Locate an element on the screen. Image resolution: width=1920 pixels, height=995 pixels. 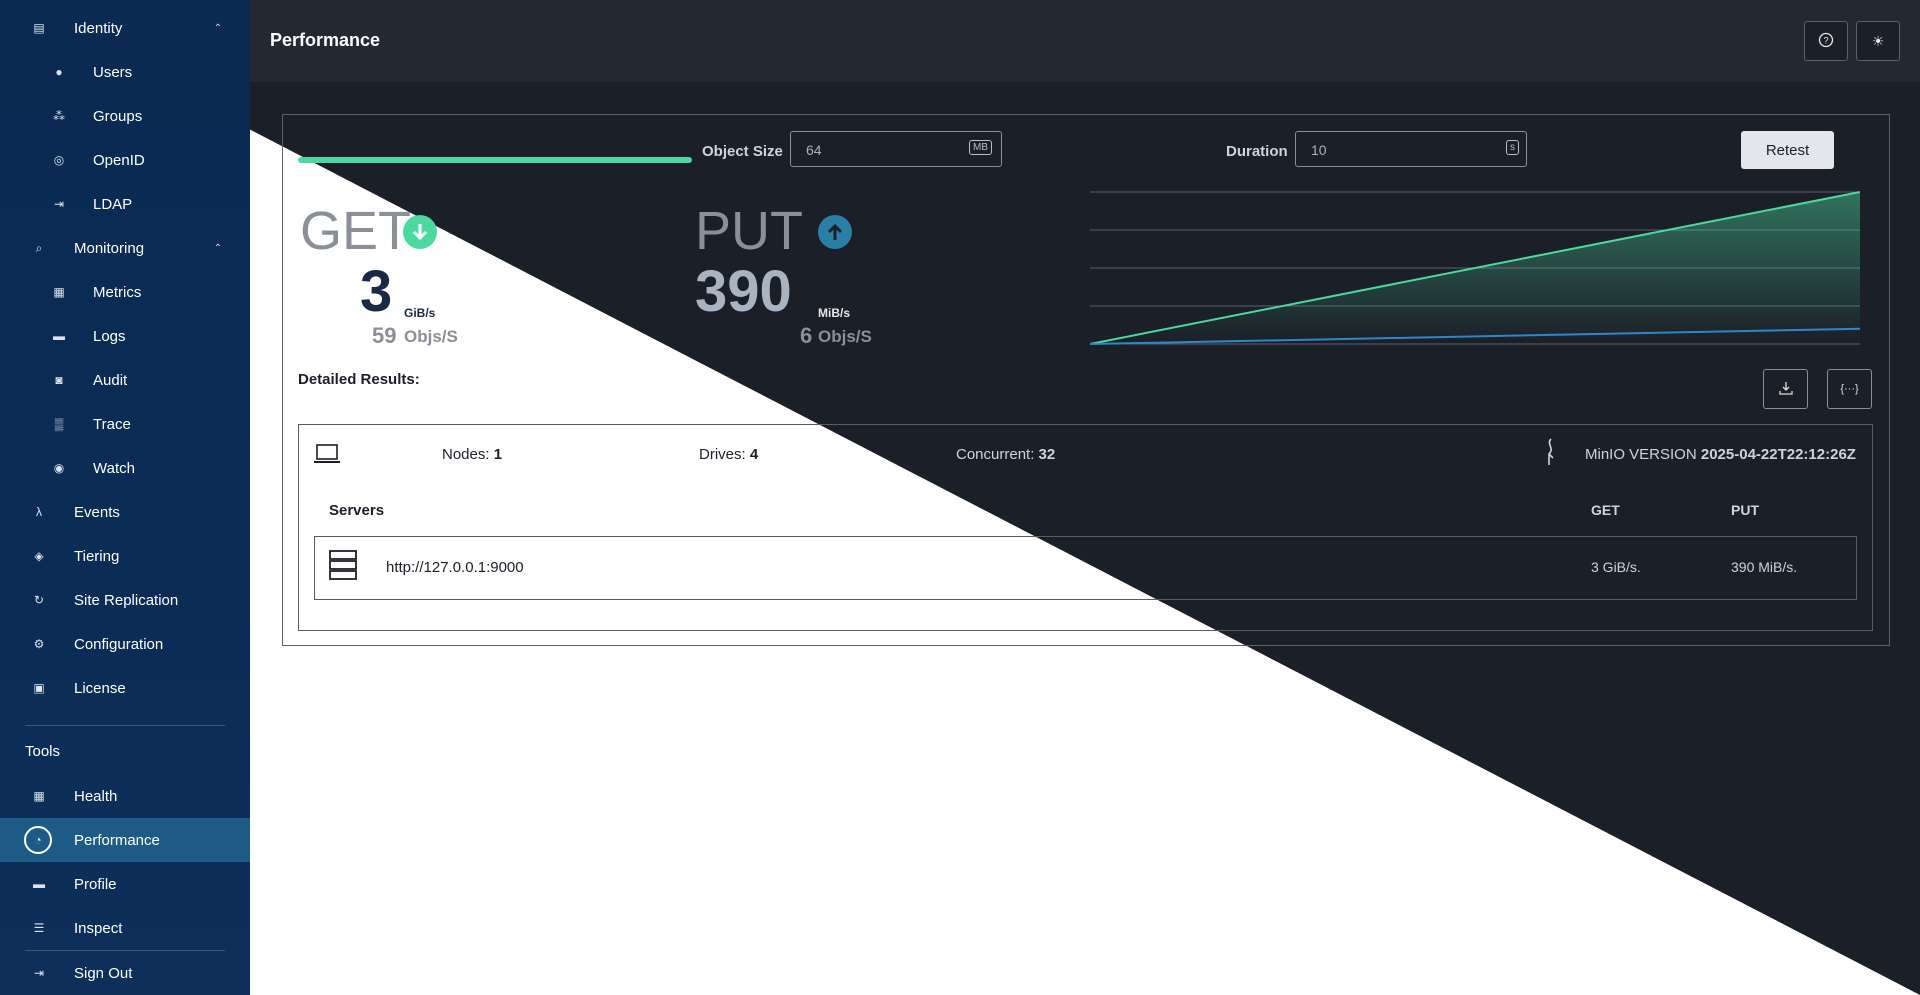
sidebar-item-monitoring: ⌕ Monitoring ⌃ is located at coordinates (125, 248).